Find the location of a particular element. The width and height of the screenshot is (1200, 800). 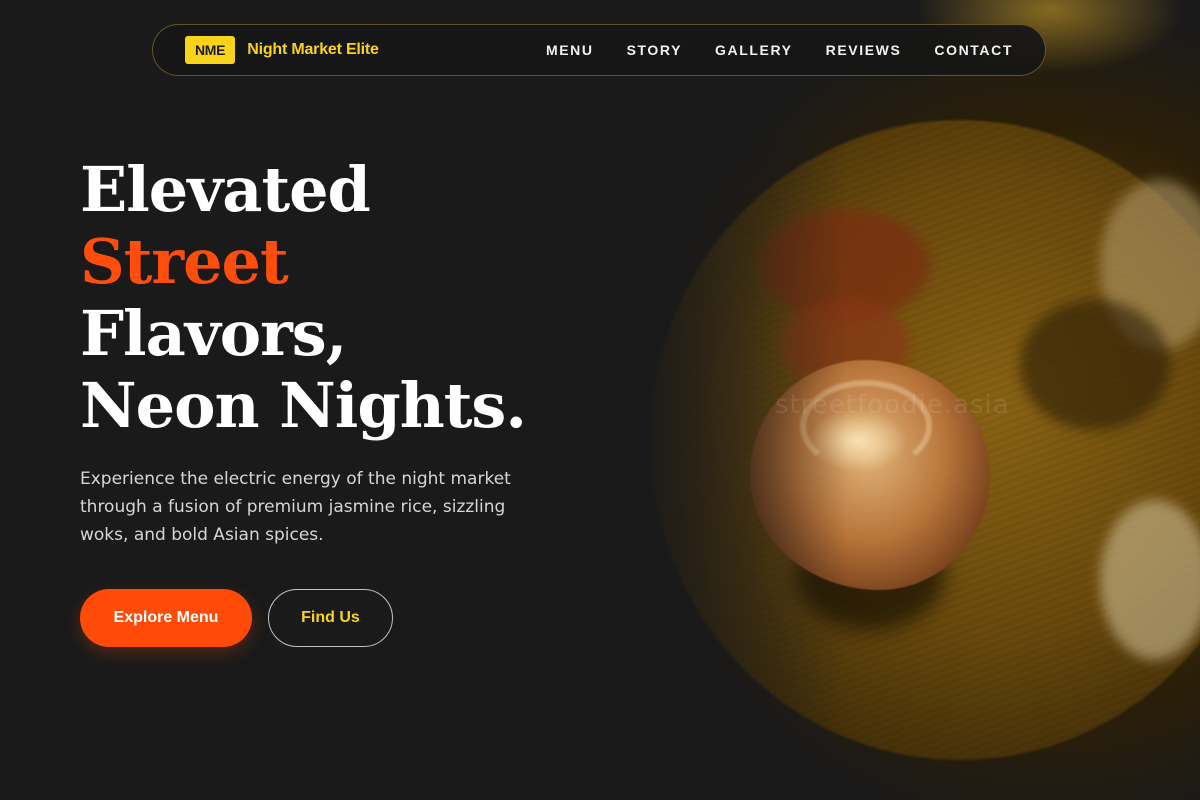

hero-title-accent: Street is located at coordinates (184, 261).